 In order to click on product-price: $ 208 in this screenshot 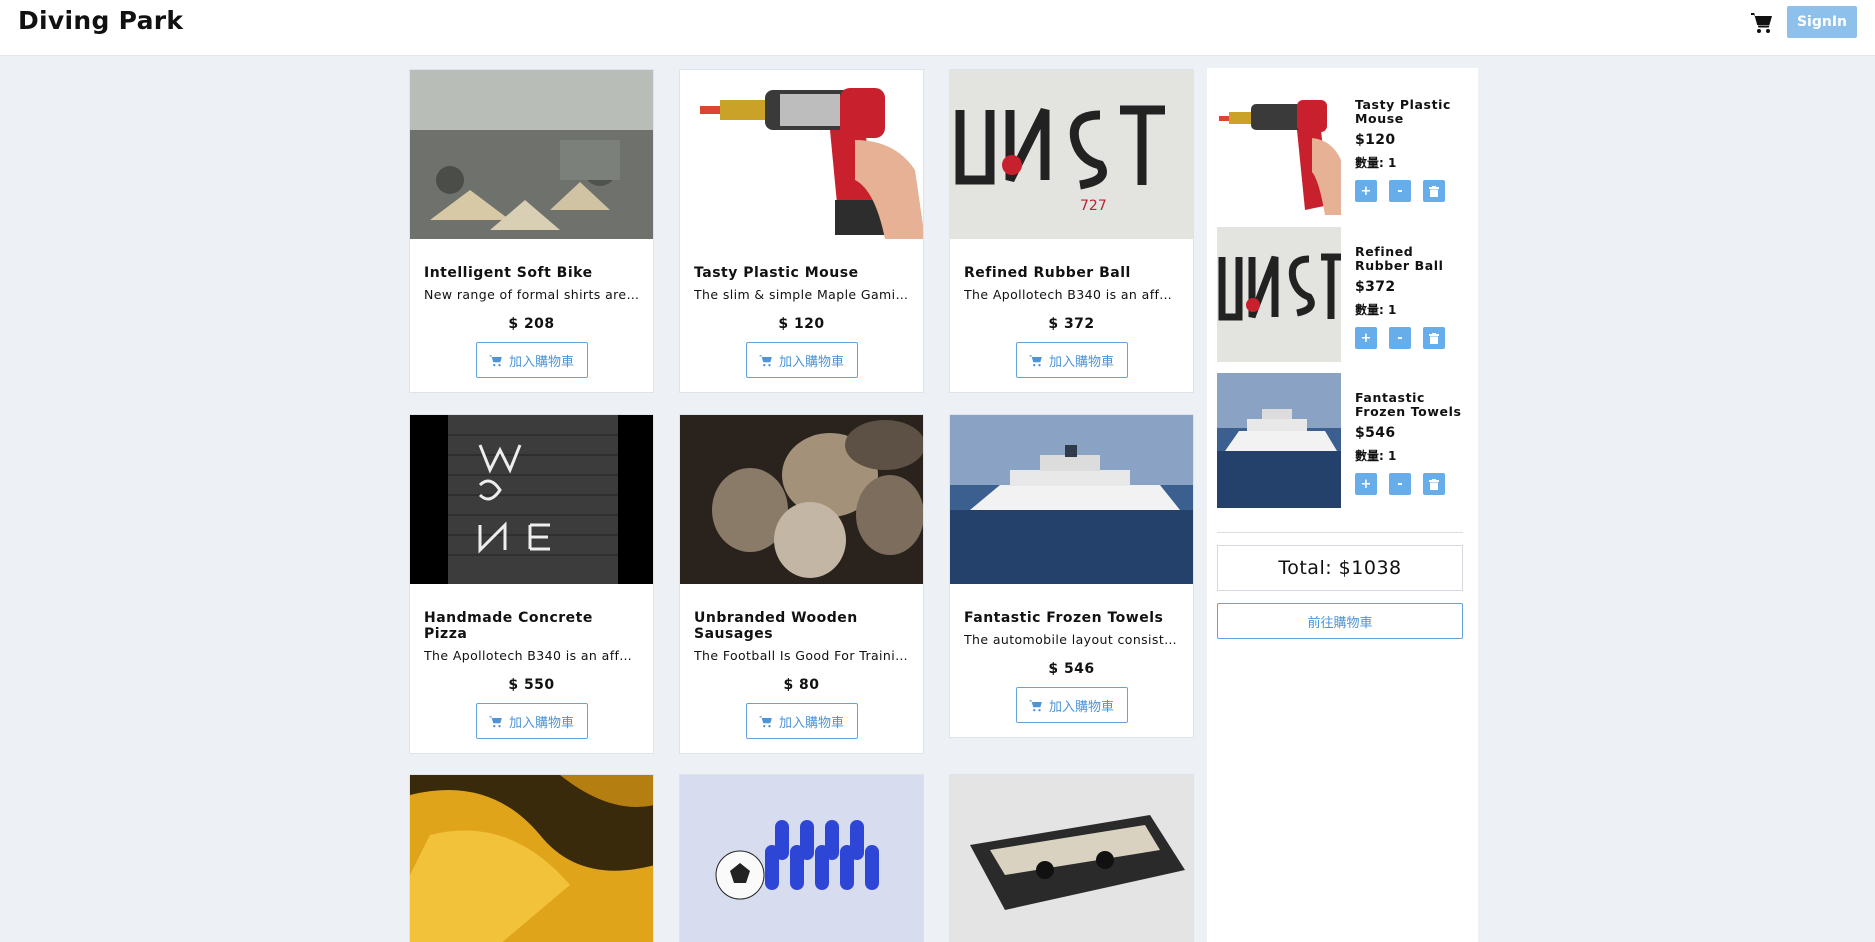, I will do `click(531, 324)`.